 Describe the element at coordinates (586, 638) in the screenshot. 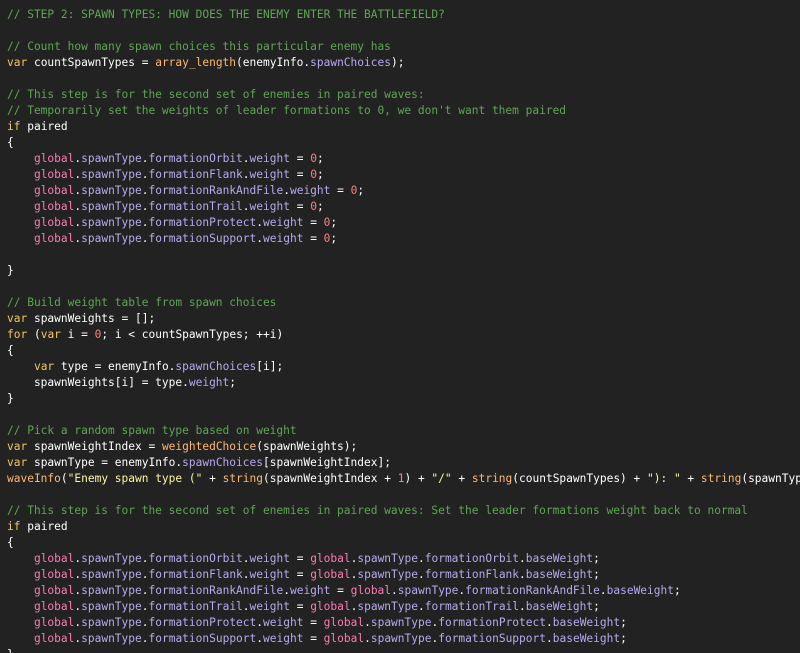

I see `code-token: baseWeight` at that location.